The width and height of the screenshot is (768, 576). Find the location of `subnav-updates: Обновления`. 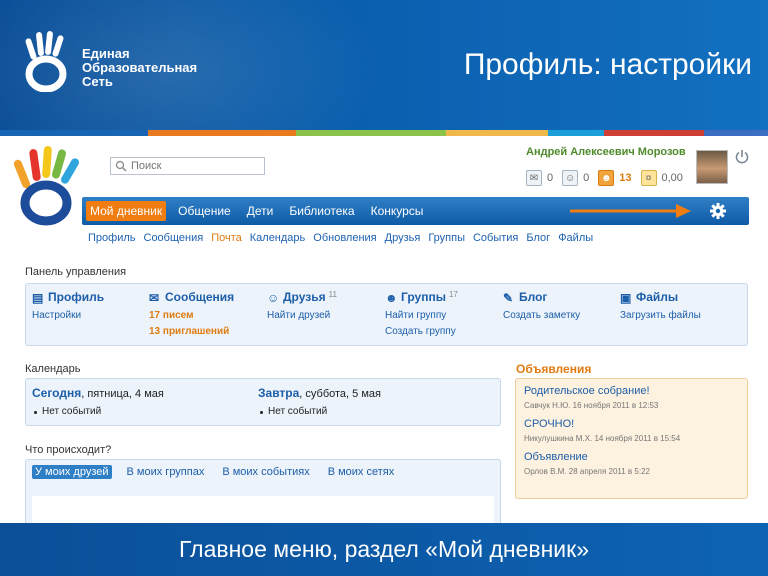

subnav-updates: Обновления is located at coordinates (344, 238).